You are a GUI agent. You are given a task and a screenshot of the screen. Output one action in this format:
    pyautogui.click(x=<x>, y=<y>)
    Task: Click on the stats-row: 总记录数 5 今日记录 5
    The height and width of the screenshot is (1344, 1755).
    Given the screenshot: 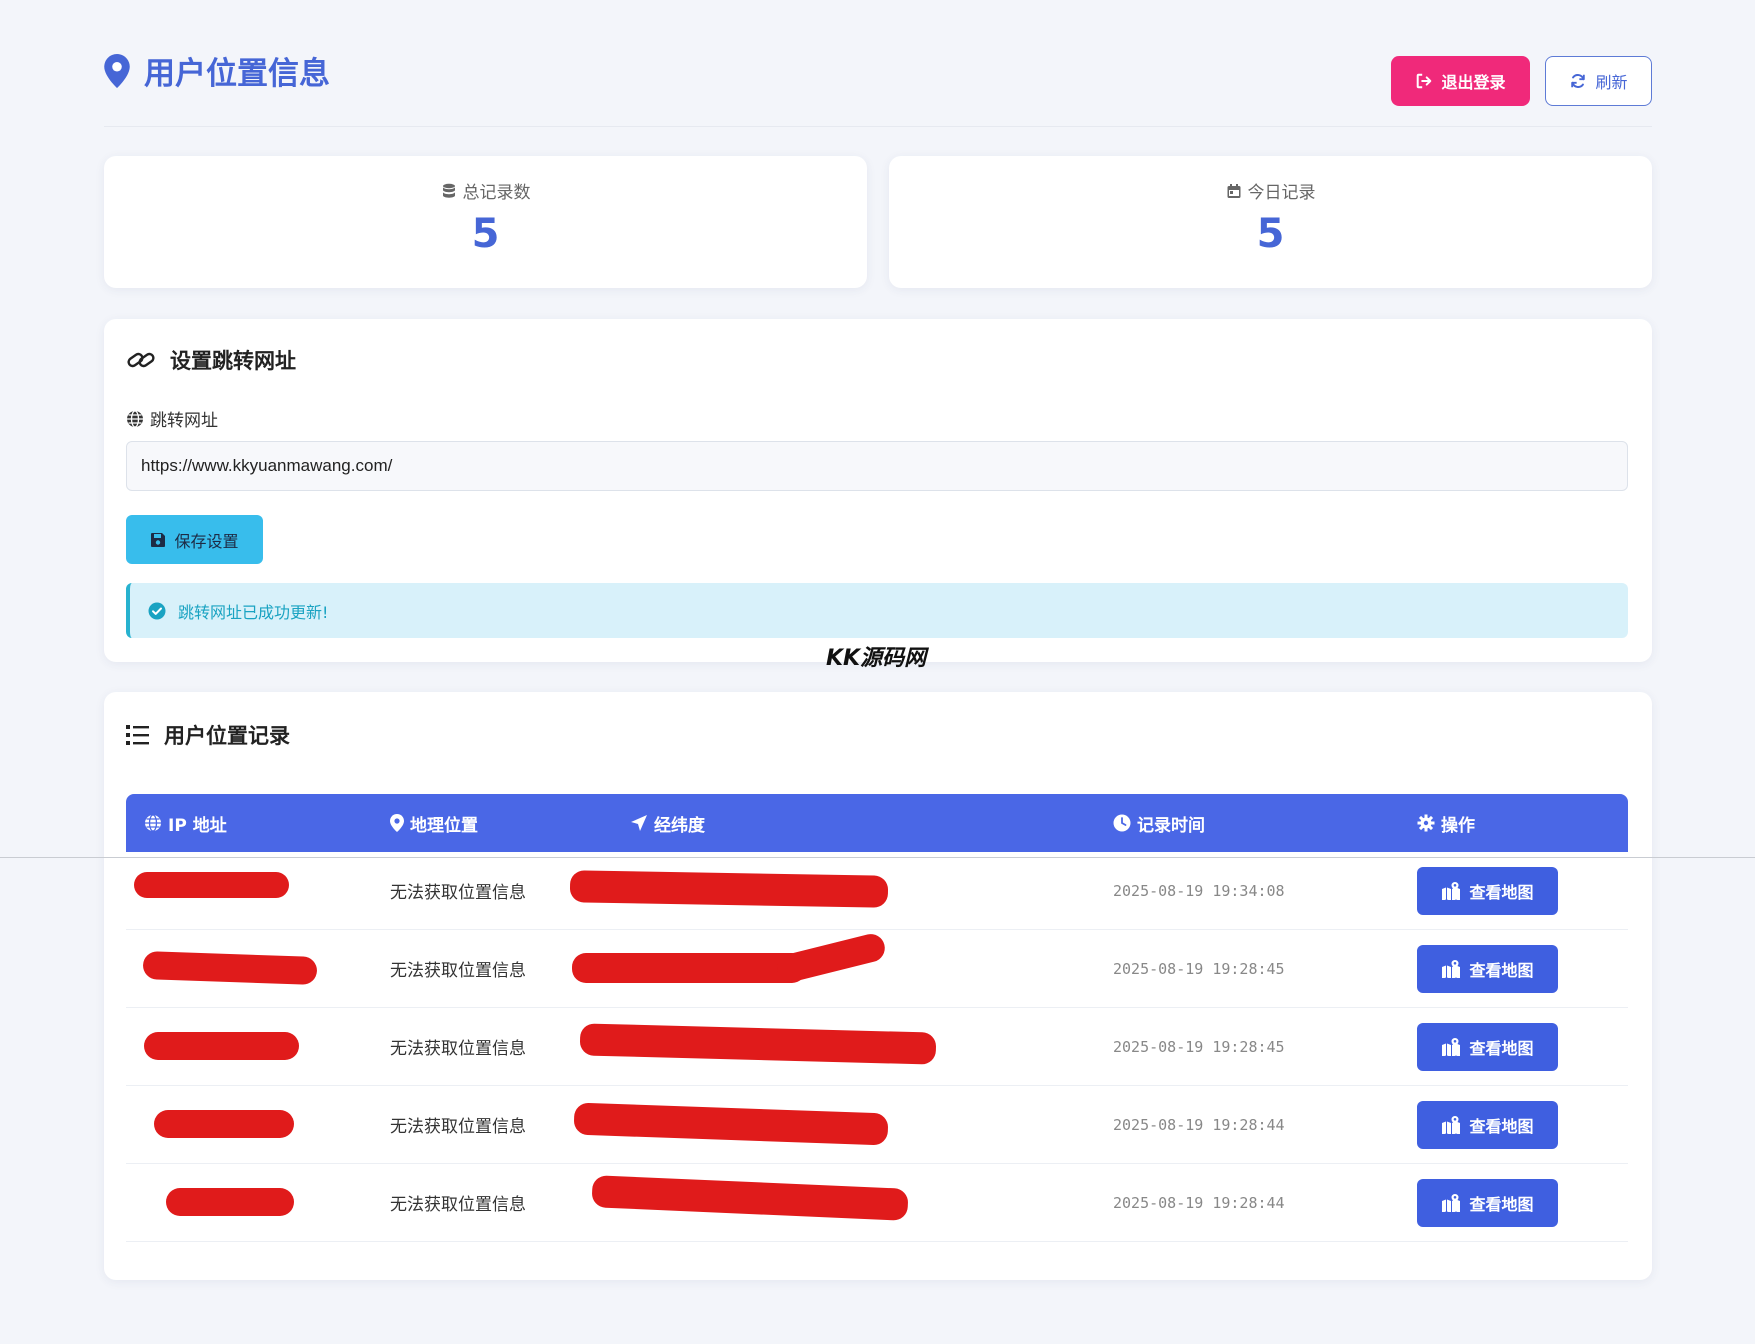 What is the action you would take?
    pyautogui.click(x=878, y=222)
    